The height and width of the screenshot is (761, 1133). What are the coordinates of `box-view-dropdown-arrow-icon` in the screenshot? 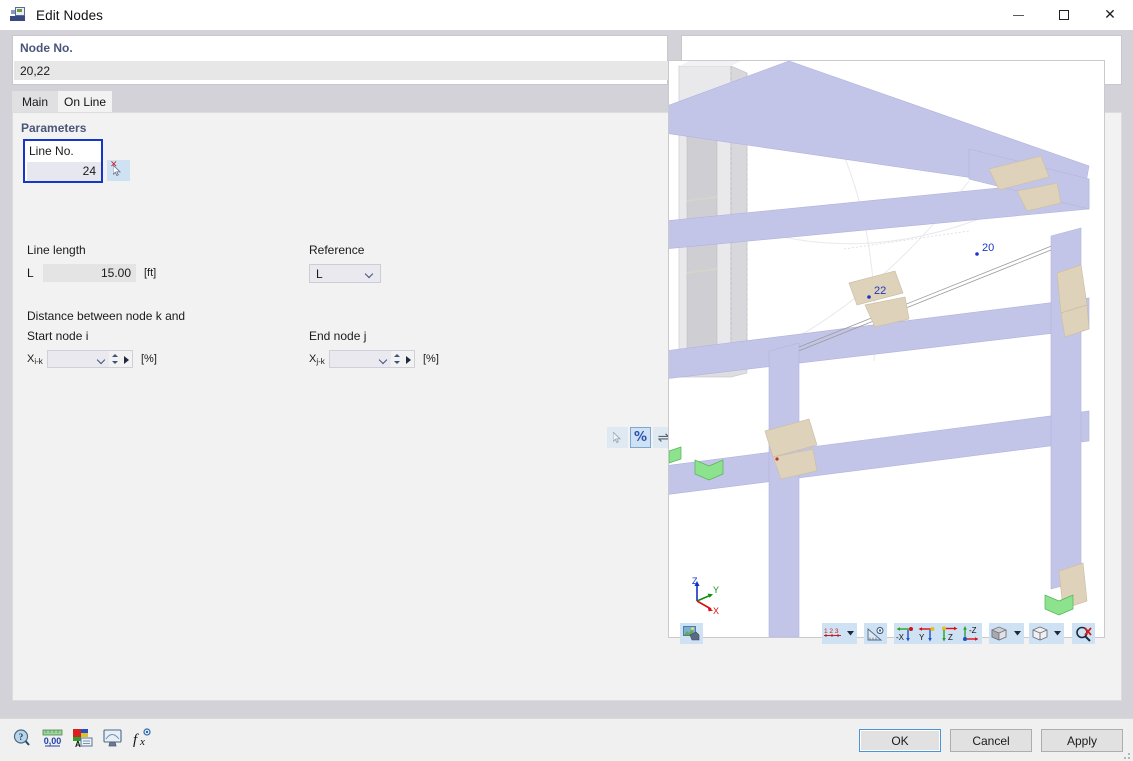 It's located at (1057, 633).